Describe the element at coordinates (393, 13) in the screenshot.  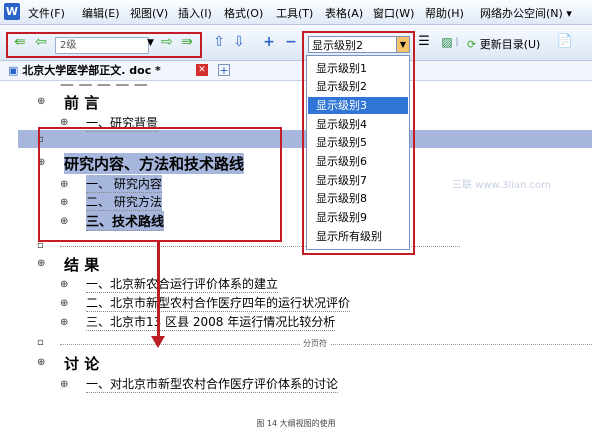
I see `menu-window: 窗口(W)` at that location.